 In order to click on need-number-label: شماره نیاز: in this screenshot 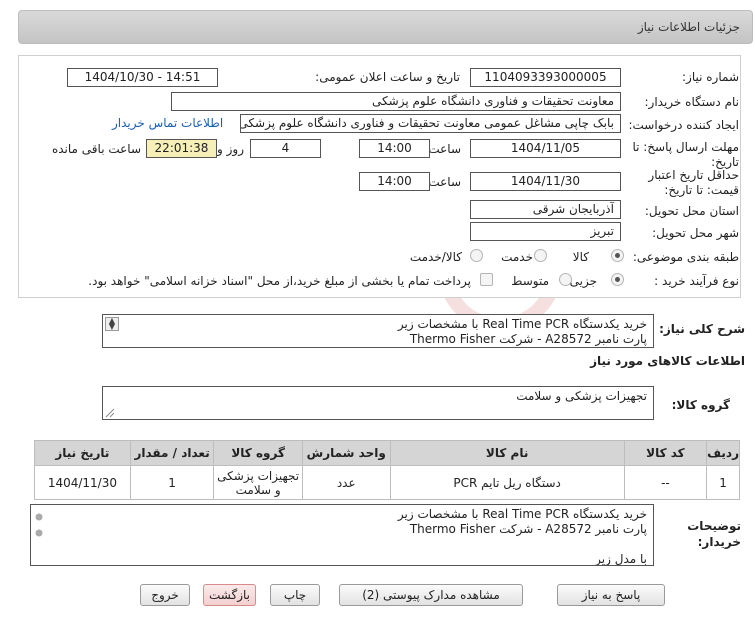, I will do `click(710, 77)`.